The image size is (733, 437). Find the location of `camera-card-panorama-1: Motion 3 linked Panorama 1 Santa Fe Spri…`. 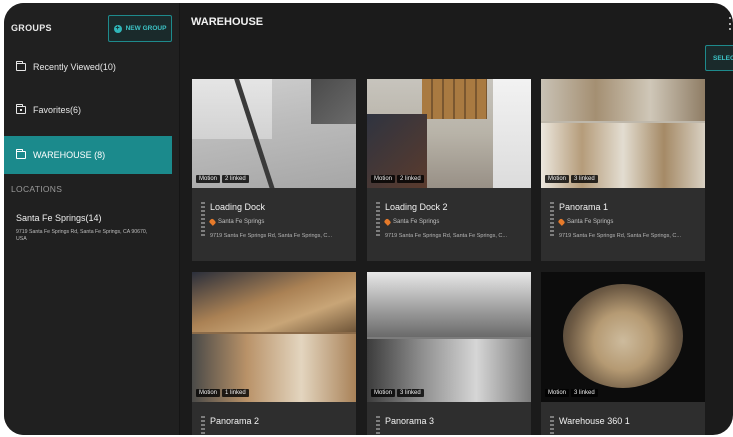

camera-card-panorama-1: Motion 3 linked Panorama 1 Santa Fe Spri… is located at coordinates (623, 170).